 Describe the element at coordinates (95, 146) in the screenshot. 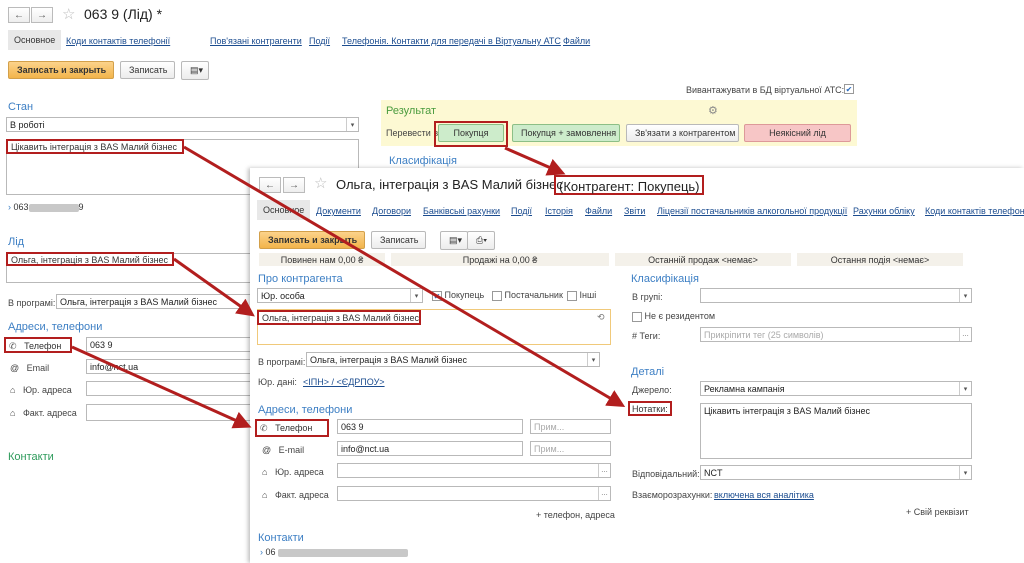

I see `comment-text: Цікавить інтеграція з BAS Малий бізнес` at that location.